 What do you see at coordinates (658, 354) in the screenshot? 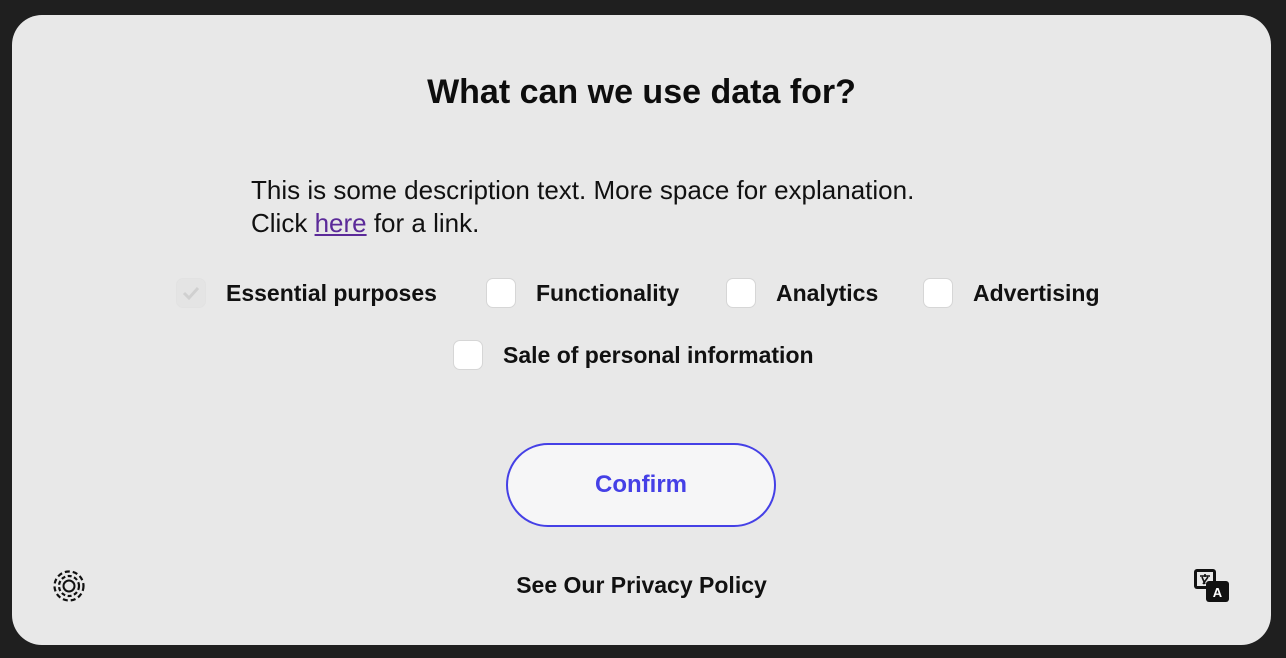
I see `option-label: Sale of personal information` at bounding box center [658, 354].